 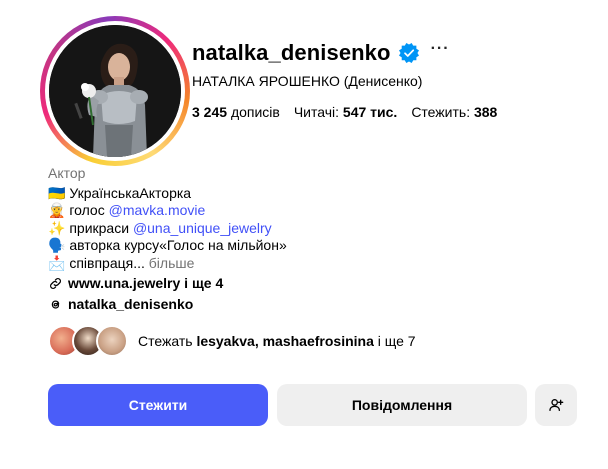 I want to click on username-row: natalka_denisenko ···, so click(x=321, y=53).